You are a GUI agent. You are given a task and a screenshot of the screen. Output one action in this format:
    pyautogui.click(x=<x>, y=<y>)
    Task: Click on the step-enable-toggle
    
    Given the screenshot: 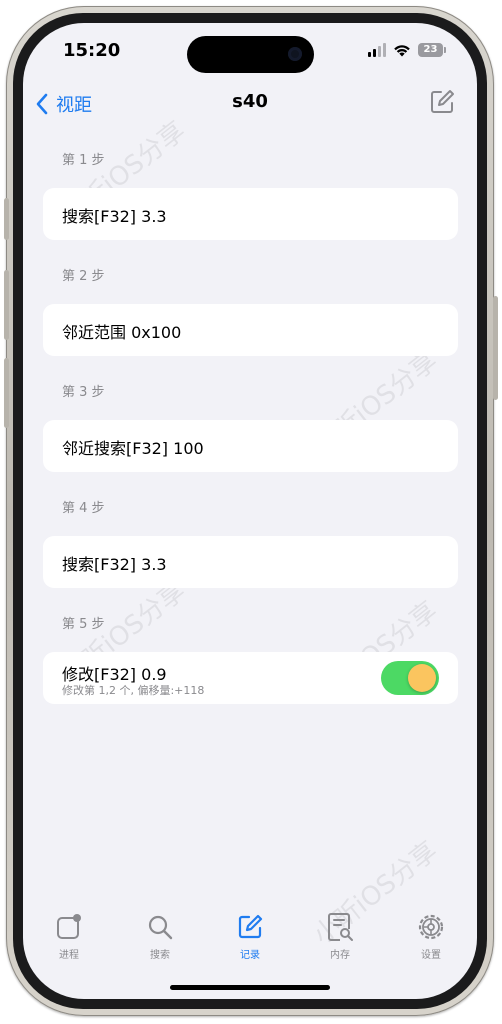 What is the action you would take?
    pyautogui.click(x=410, y=678)
    